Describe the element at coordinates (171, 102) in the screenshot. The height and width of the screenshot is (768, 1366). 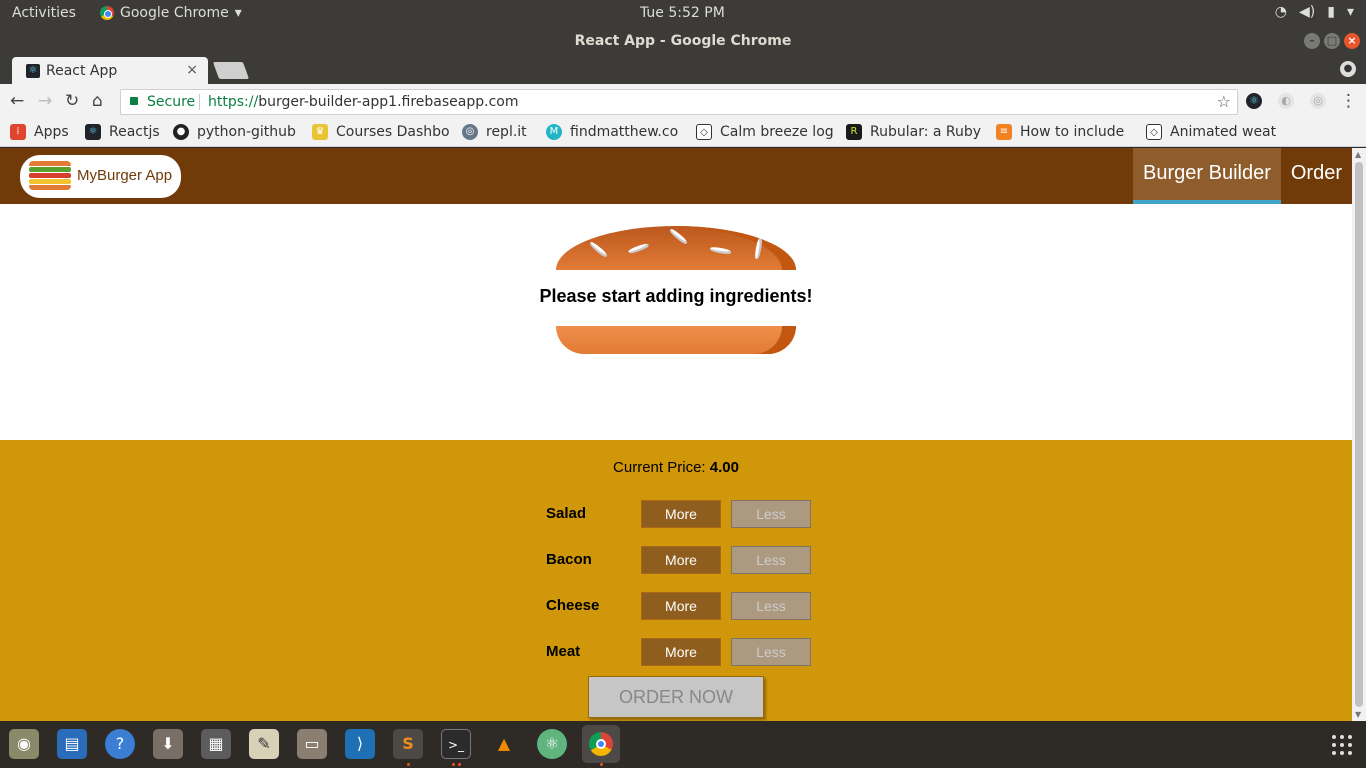
I see `secure-label: Secure` at that location.